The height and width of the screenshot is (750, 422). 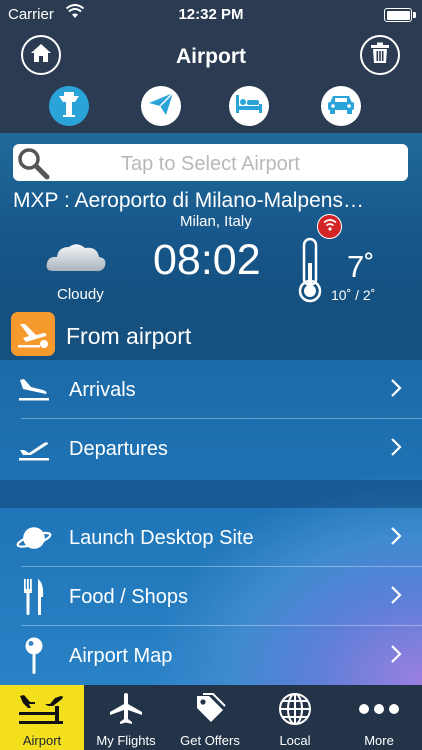 I want to click on planet-icon, so click(x=34, y=538).